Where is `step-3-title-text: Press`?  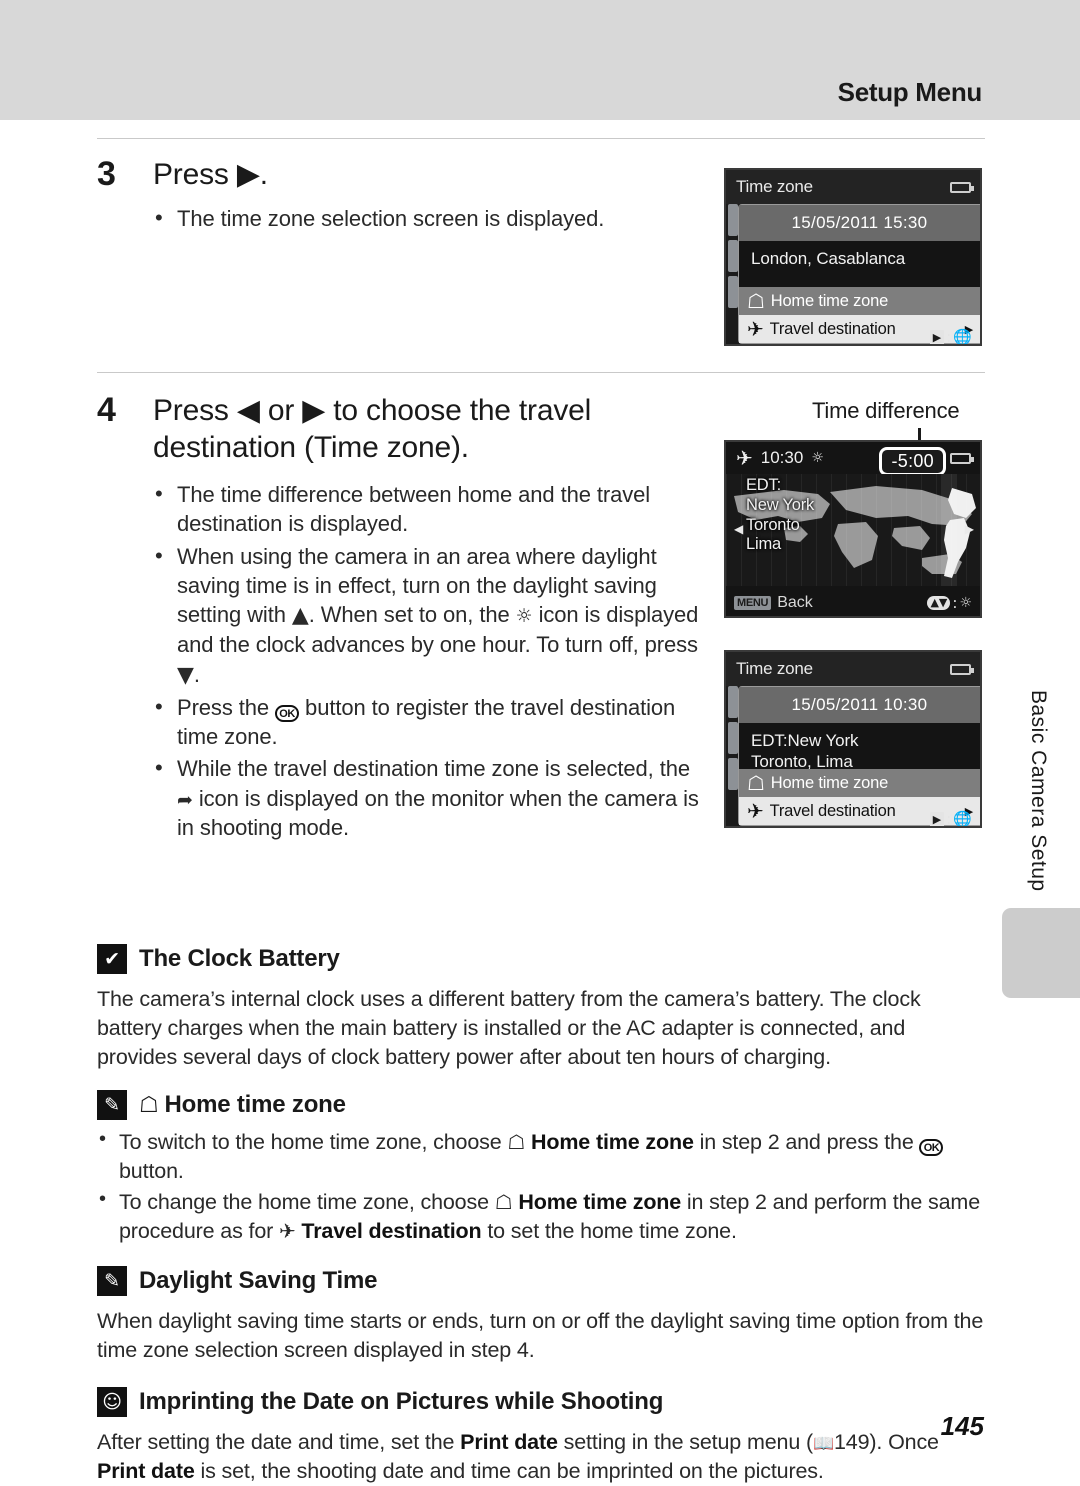
step-3-title-text: Press is located at coordinates (195, 174).